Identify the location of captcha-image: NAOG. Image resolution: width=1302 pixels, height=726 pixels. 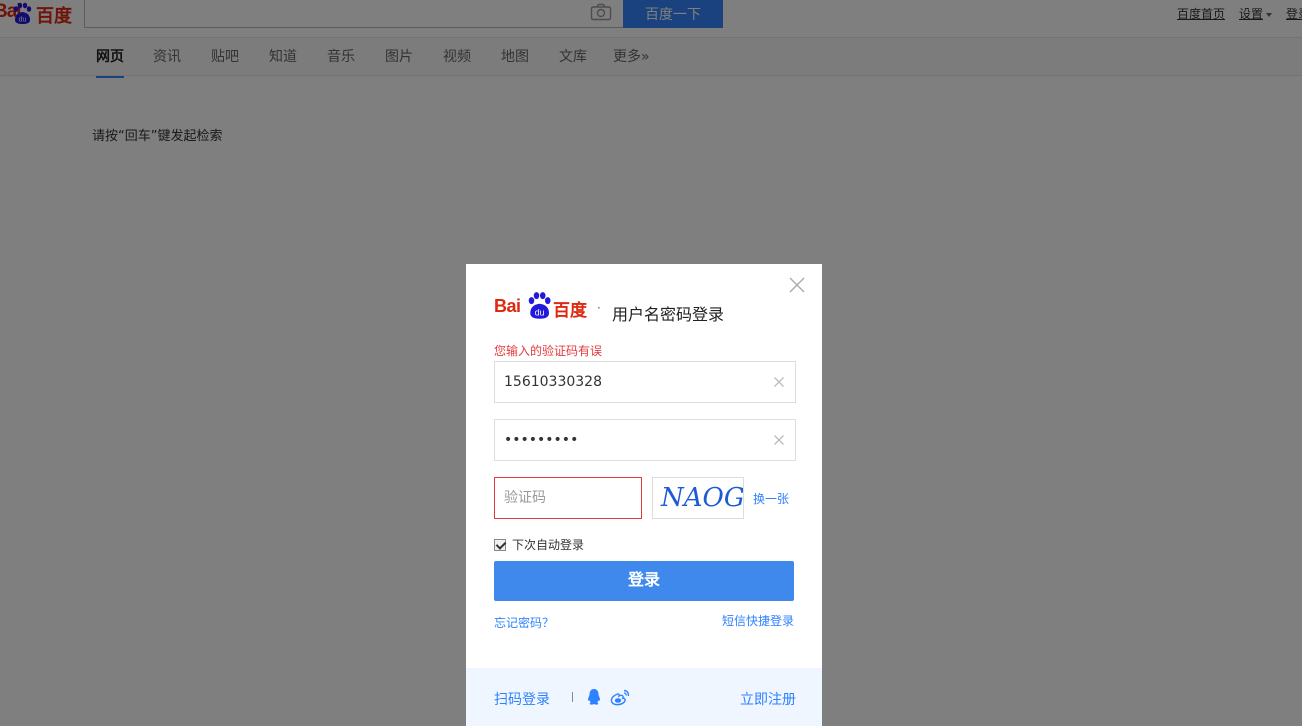
(698, 498).